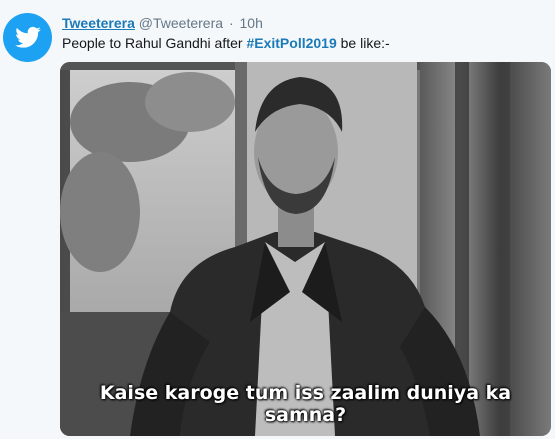 This screenshot has height=439, width=555. I want to click on display-name: Tweeterera, so click(98, 23).